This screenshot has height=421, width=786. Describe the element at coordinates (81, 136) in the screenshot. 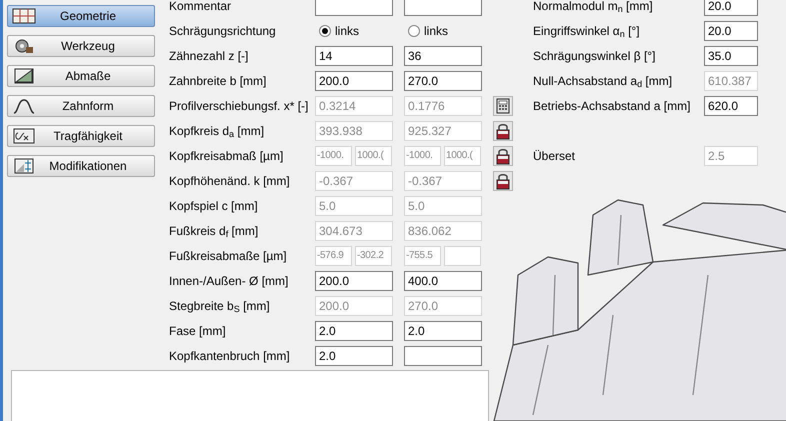

I see `sidebar-item: Tragfähigkeit` at that location.